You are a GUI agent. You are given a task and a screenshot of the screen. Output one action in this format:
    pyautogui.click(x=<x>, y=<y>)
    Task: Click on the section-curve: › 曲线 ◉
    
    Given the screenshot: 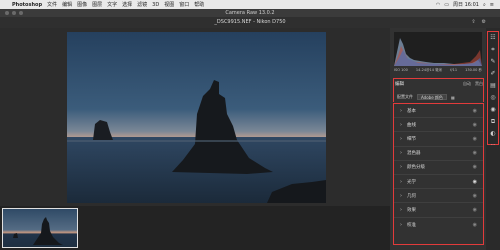 What is the action you would take?
    pyautogui.click(x=438, y=125)
    